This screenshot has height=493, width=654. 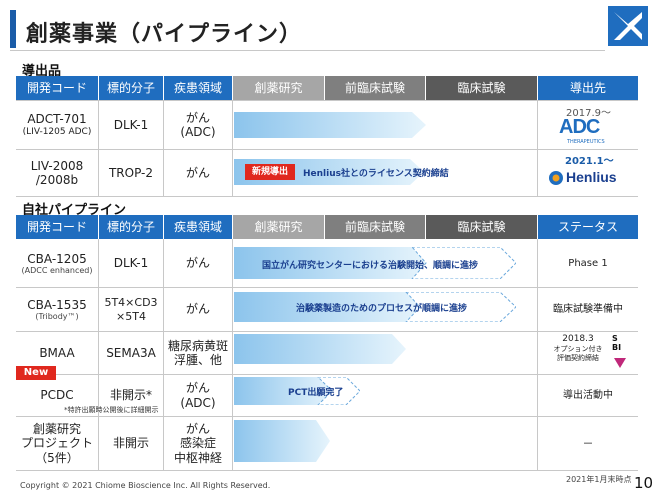 I want to click on dev-code-cell: 創薬研究 プロジェクト （5件）, so click(x=57, y=443).